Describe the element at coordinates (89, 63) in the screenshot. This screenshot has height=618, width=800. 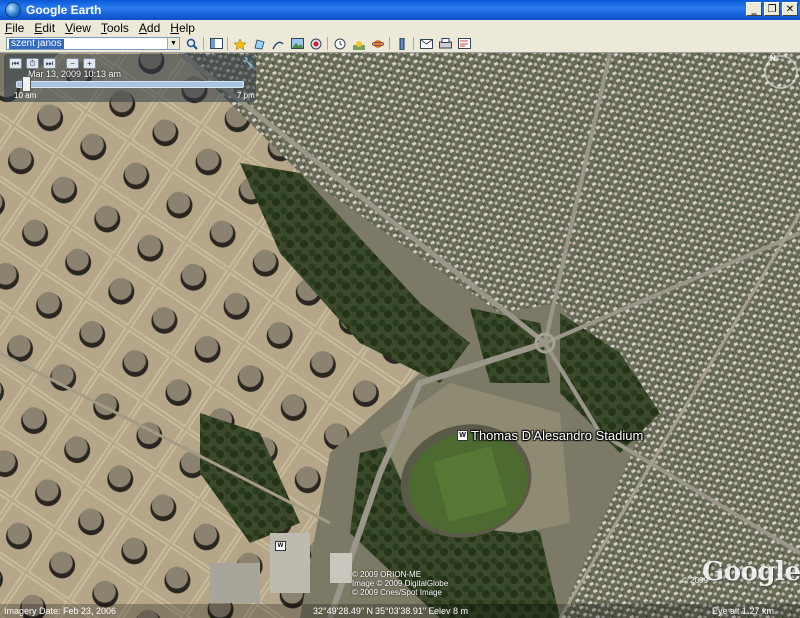
I see `zoom-in-time-icon: +` at that location.